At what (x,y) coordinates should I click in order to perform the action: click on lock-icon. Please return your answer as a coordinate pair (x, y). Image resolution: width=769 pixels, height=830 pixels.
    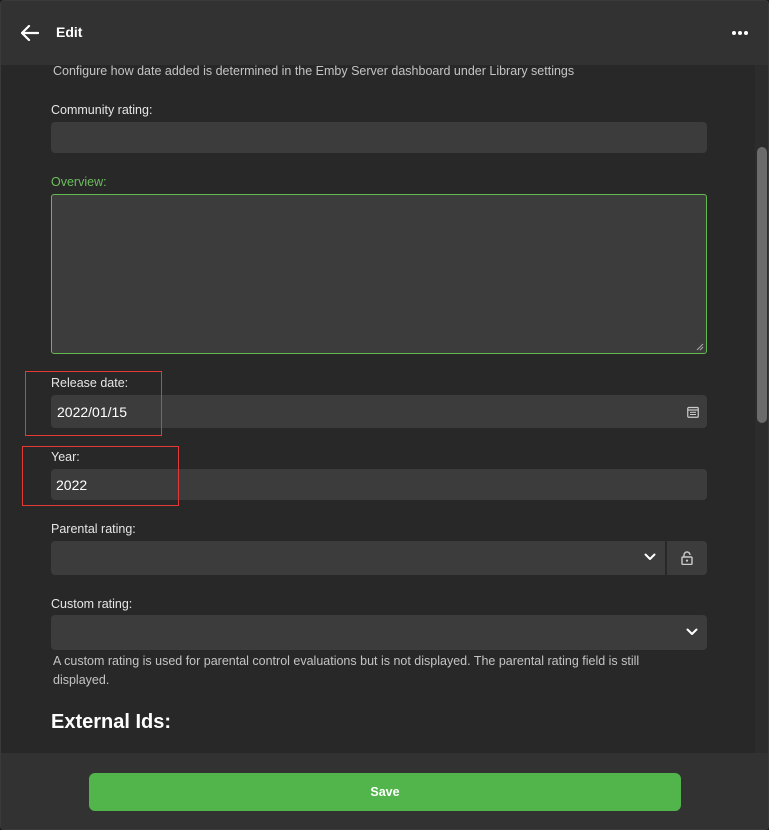
    Looking at the image, I should click on (687, 558).